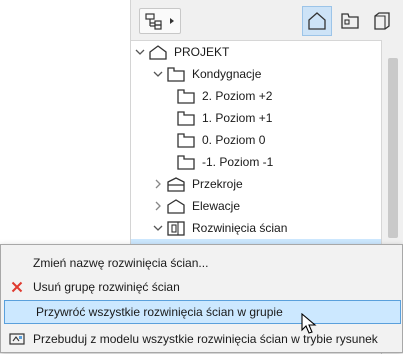  Describe the element at coordinates (106, 287) in the screenshot. I see `menu-item-label: Usuń grupę rozwinięć ścian` at that location.